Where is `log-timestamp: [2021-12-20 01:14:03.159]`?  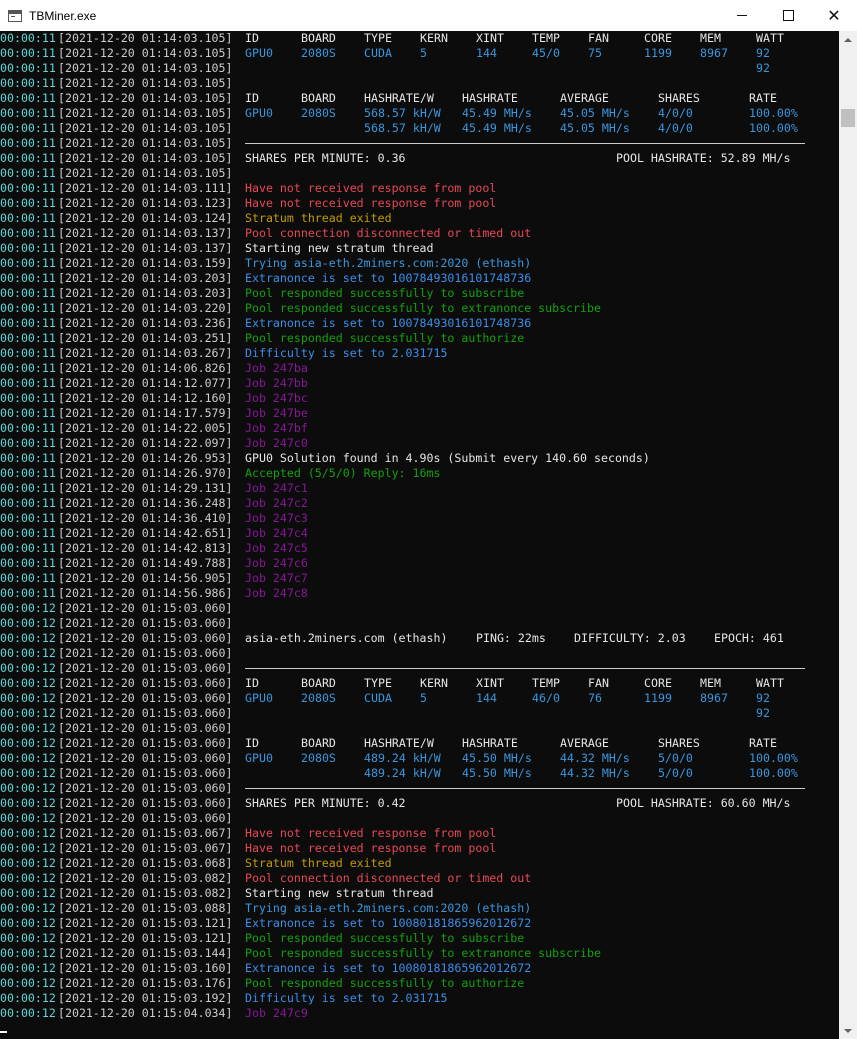 log-timestamp: [2021-12-20 01:14:03.159] is located at coordinates (145, 263).